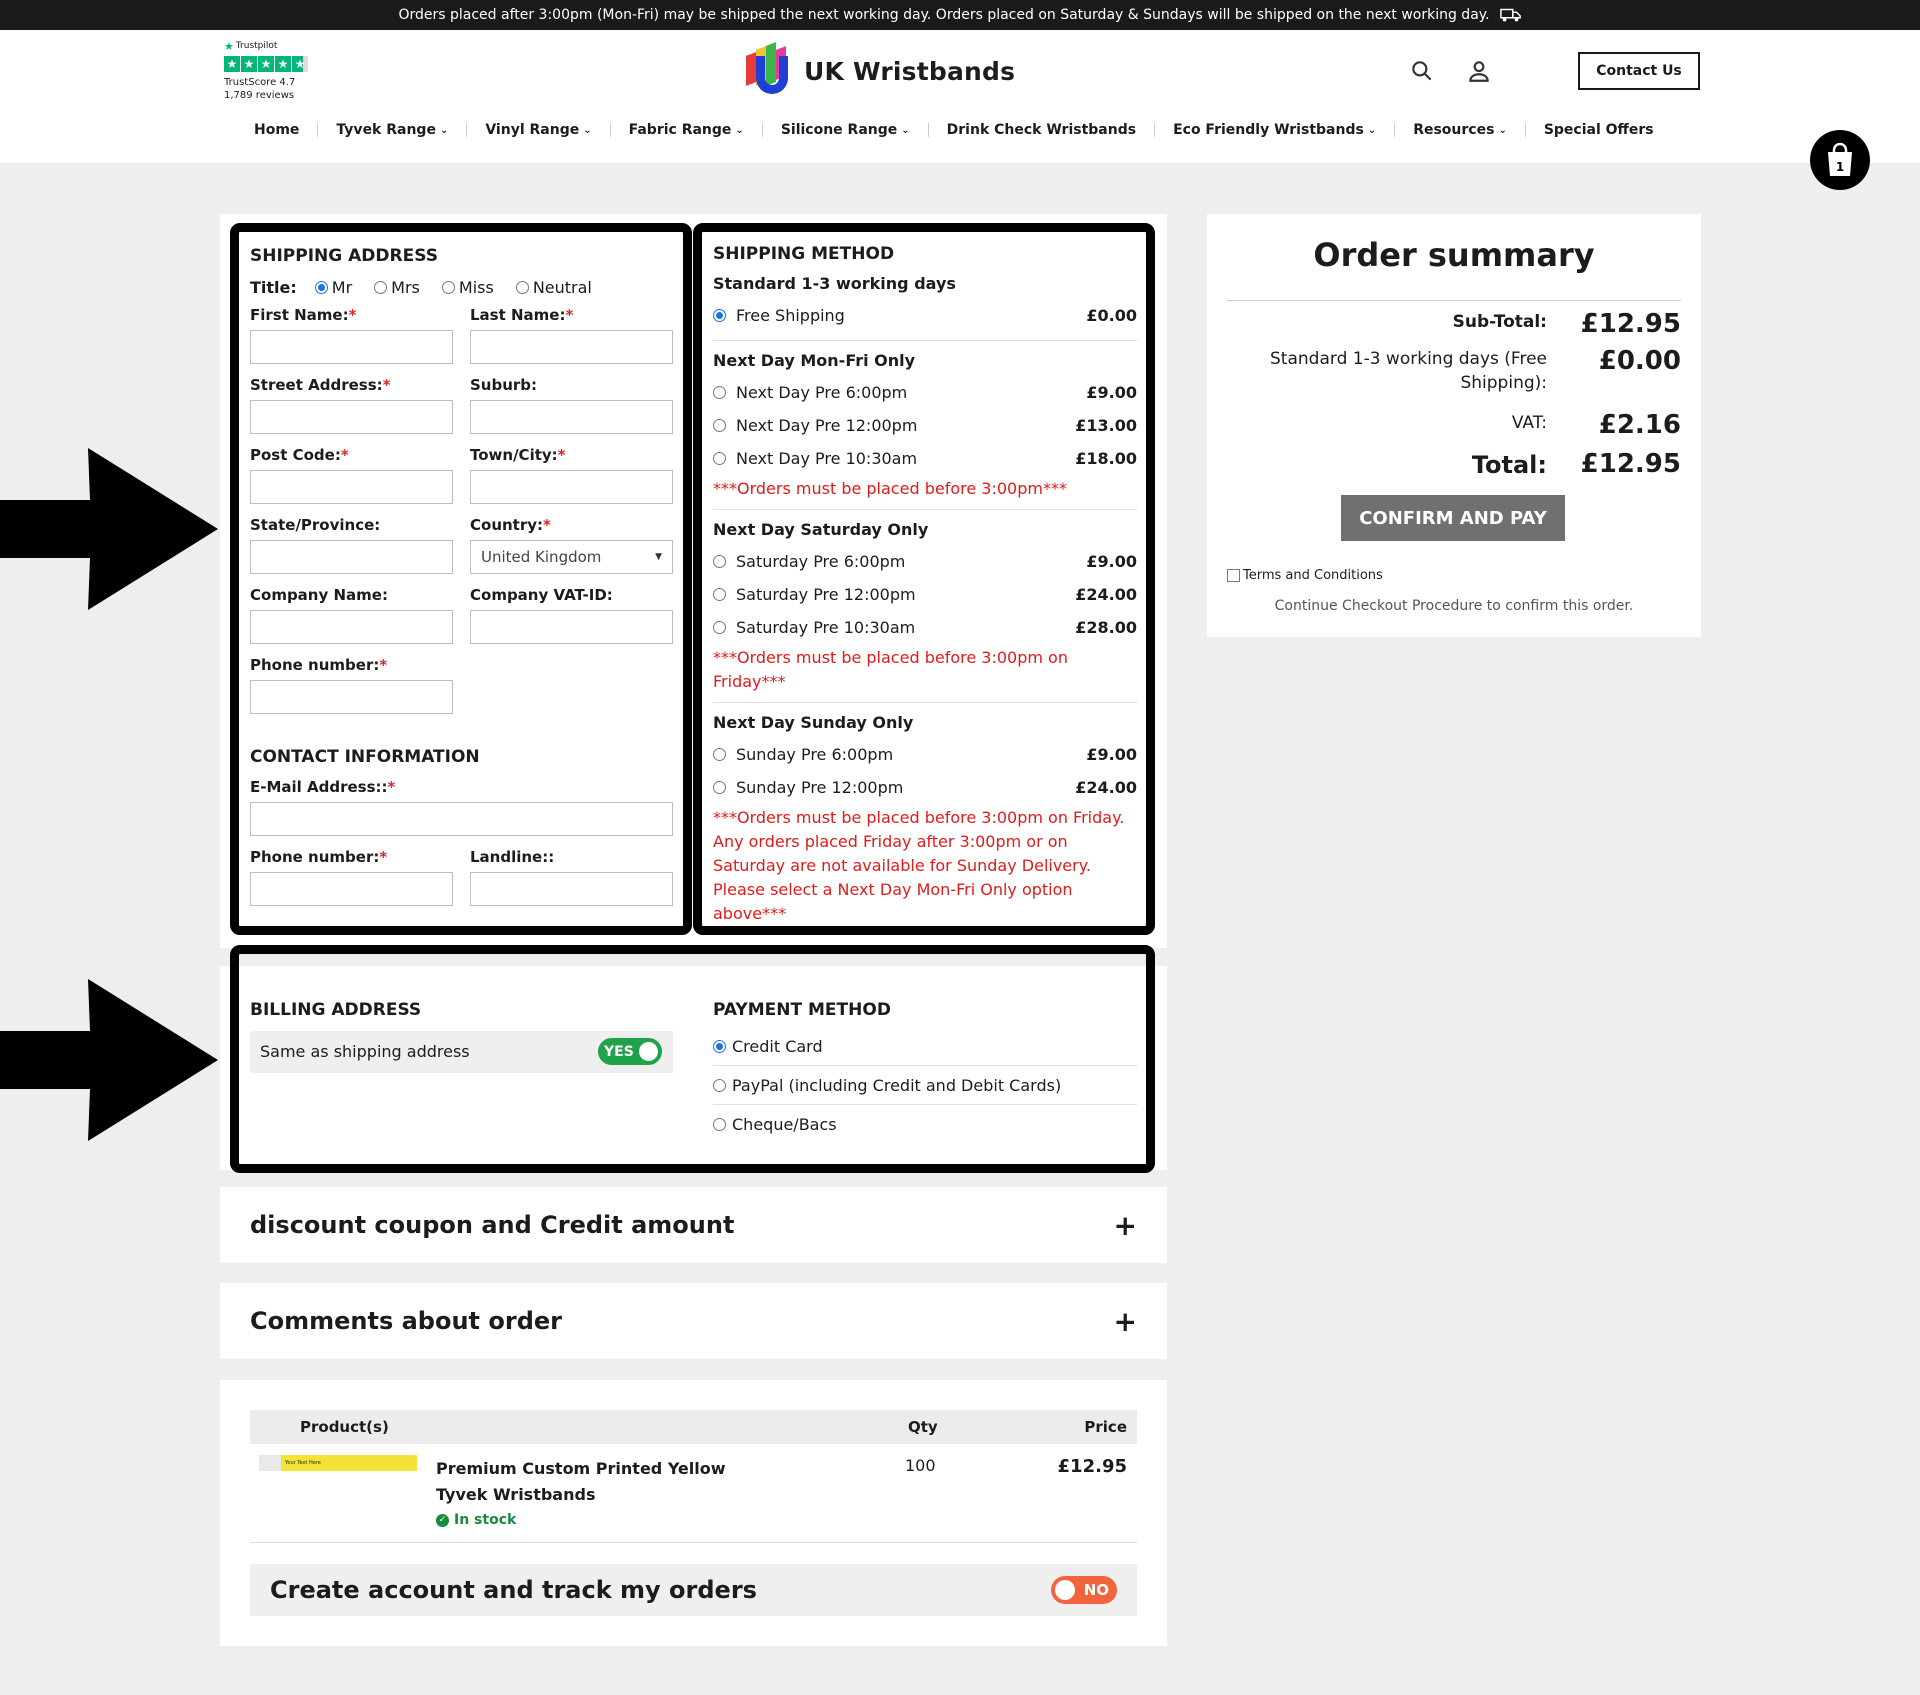 This screenshot has width=1920, height=1695. What do you see at coordinates (822, 392) in the screenshot?
I see `option-label: Next Day Pre 6:00pm` at bounding box center [822, 392].